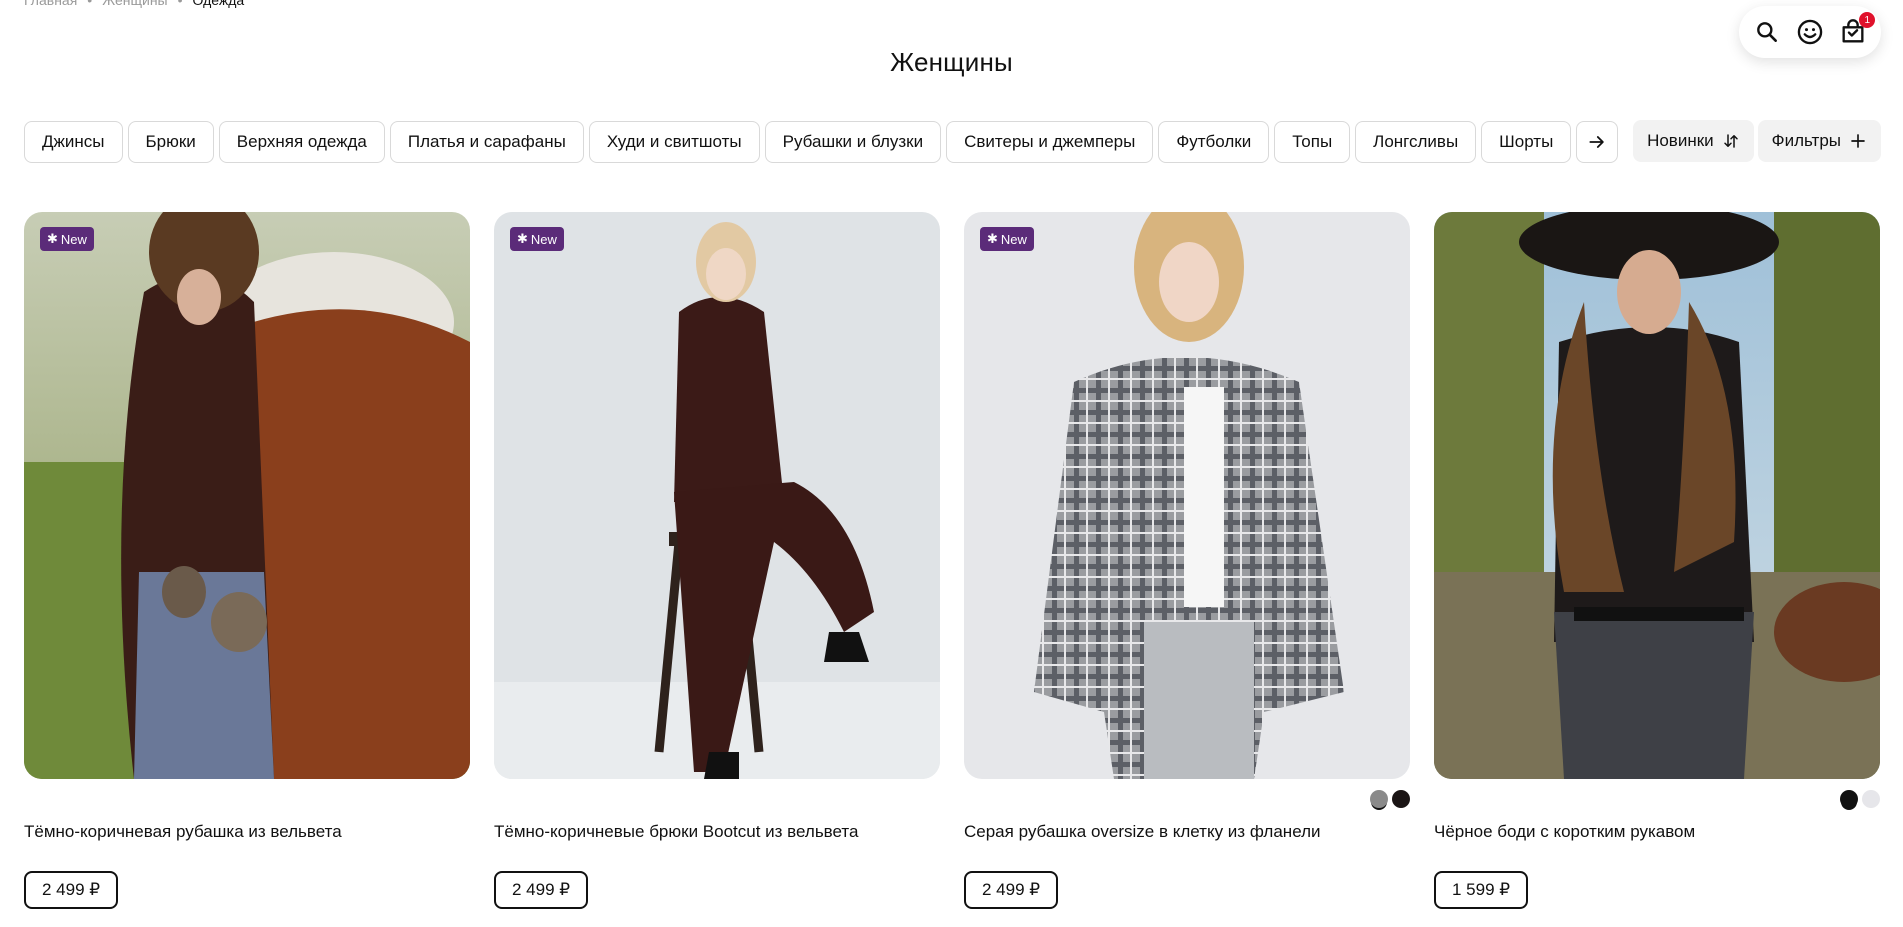  I want to click on category-chip-shorts: Шорты, so click(1526, 142).